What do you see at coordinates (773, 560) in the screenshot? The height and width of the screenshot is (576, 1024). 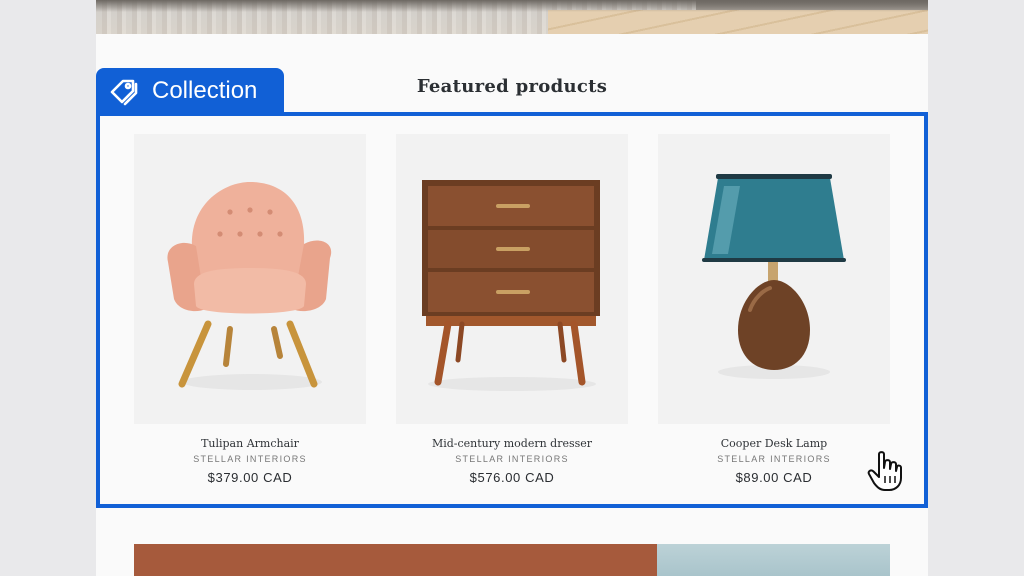 I see `banner-right-image` at bounding box center [773, 560].